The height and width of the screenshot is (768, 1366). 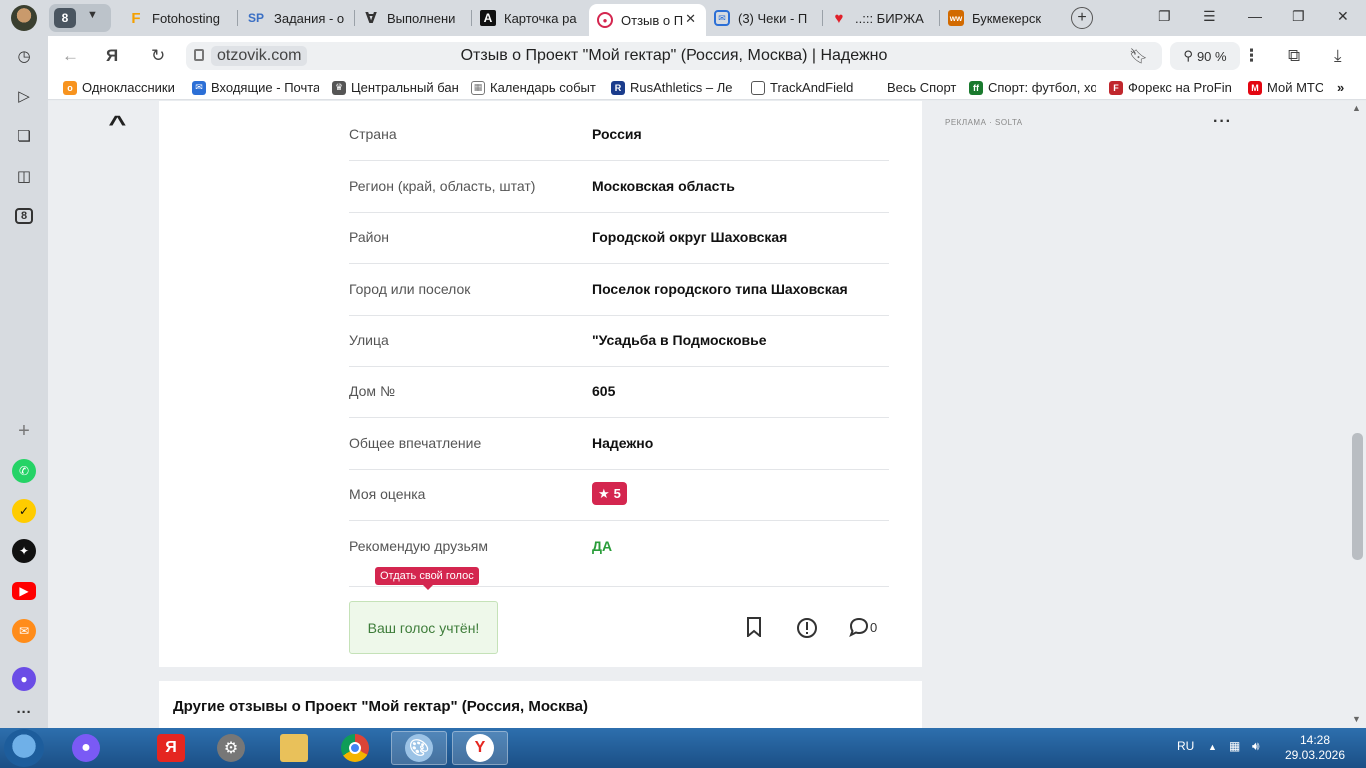 I want to click on scroll-down-arrow-icon: ▼, so click(x=1356, y=719).